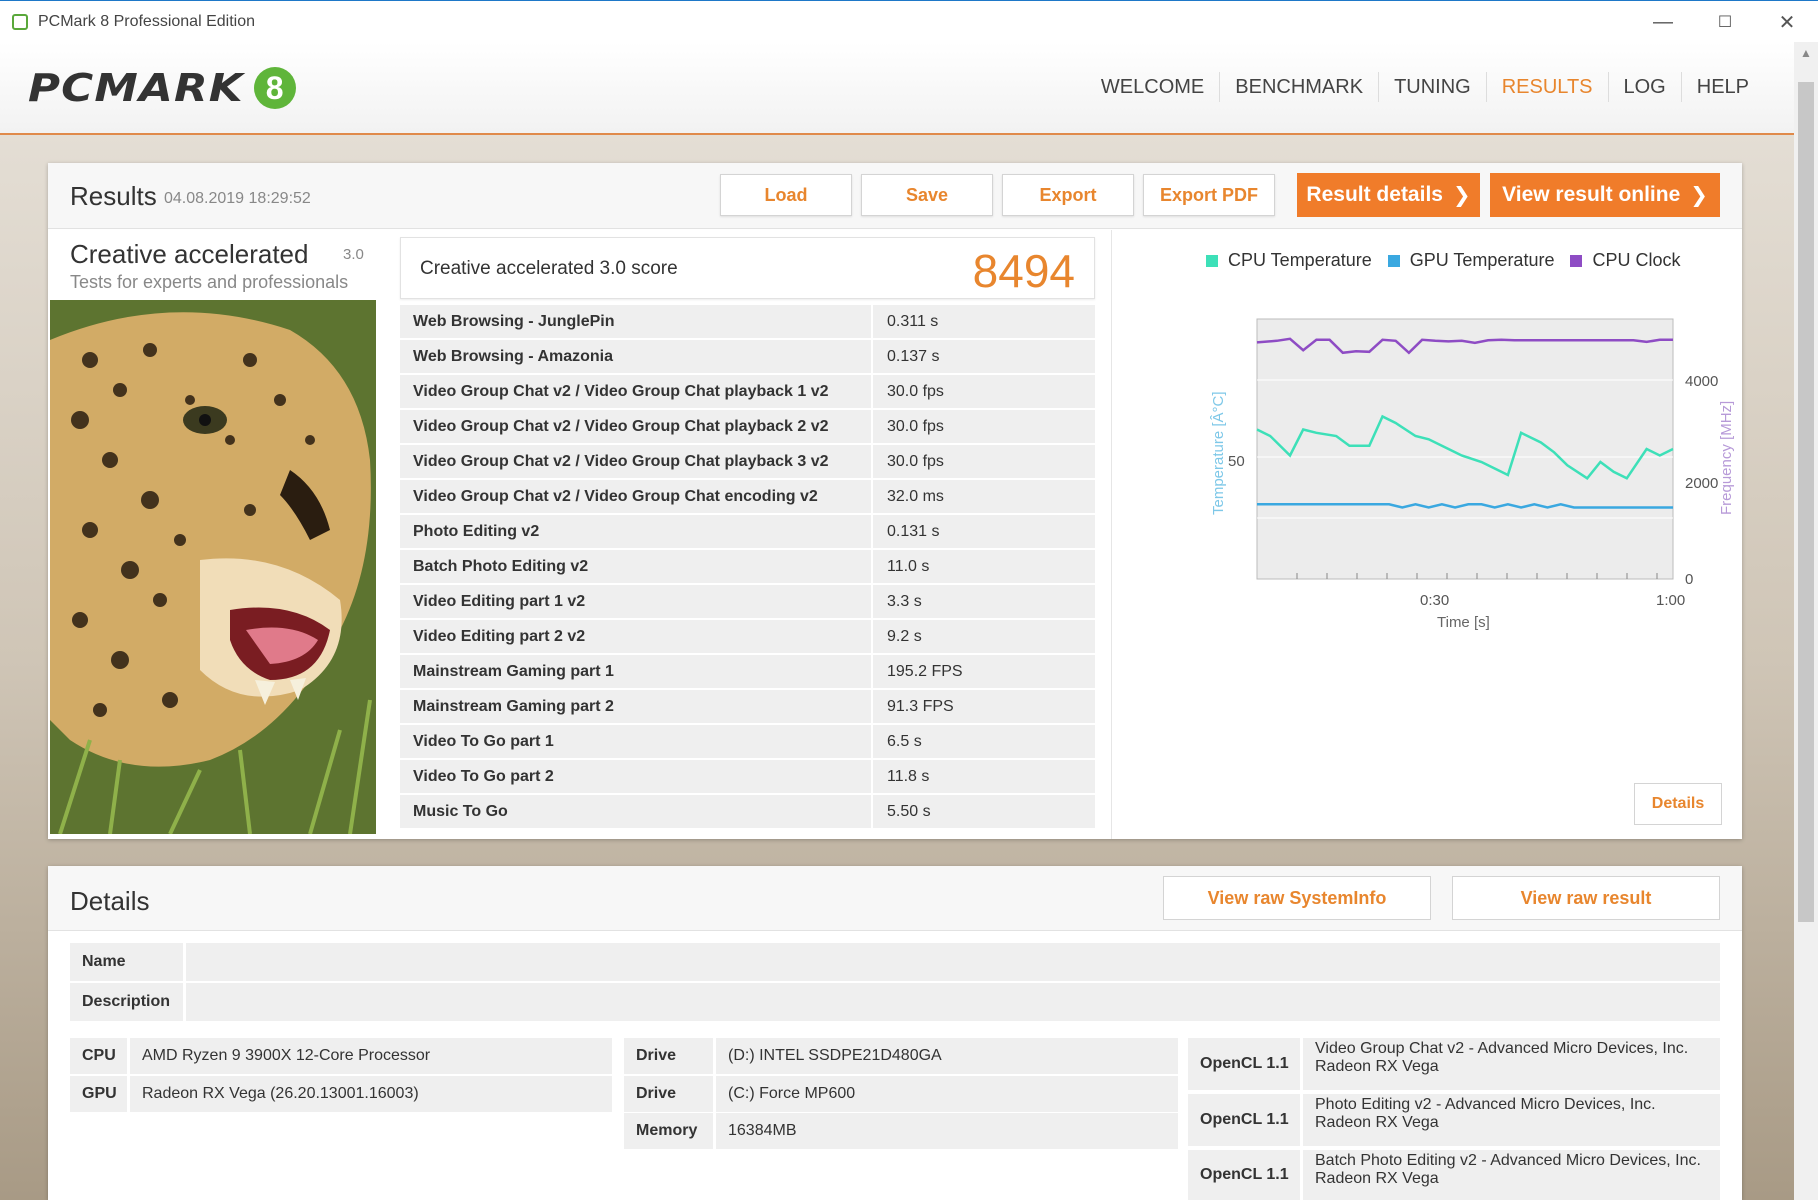  Describe the element at coordinates (213, 567) in the screenshot. I see `leopard-image` at that location.